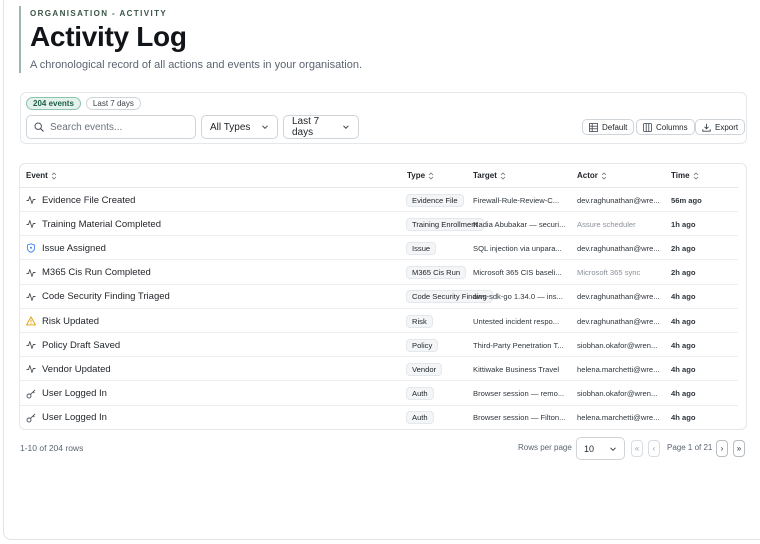 This screenshot has width=760, height=544. I want to click on event-cell: Evidence File Created, so click(216, 200).